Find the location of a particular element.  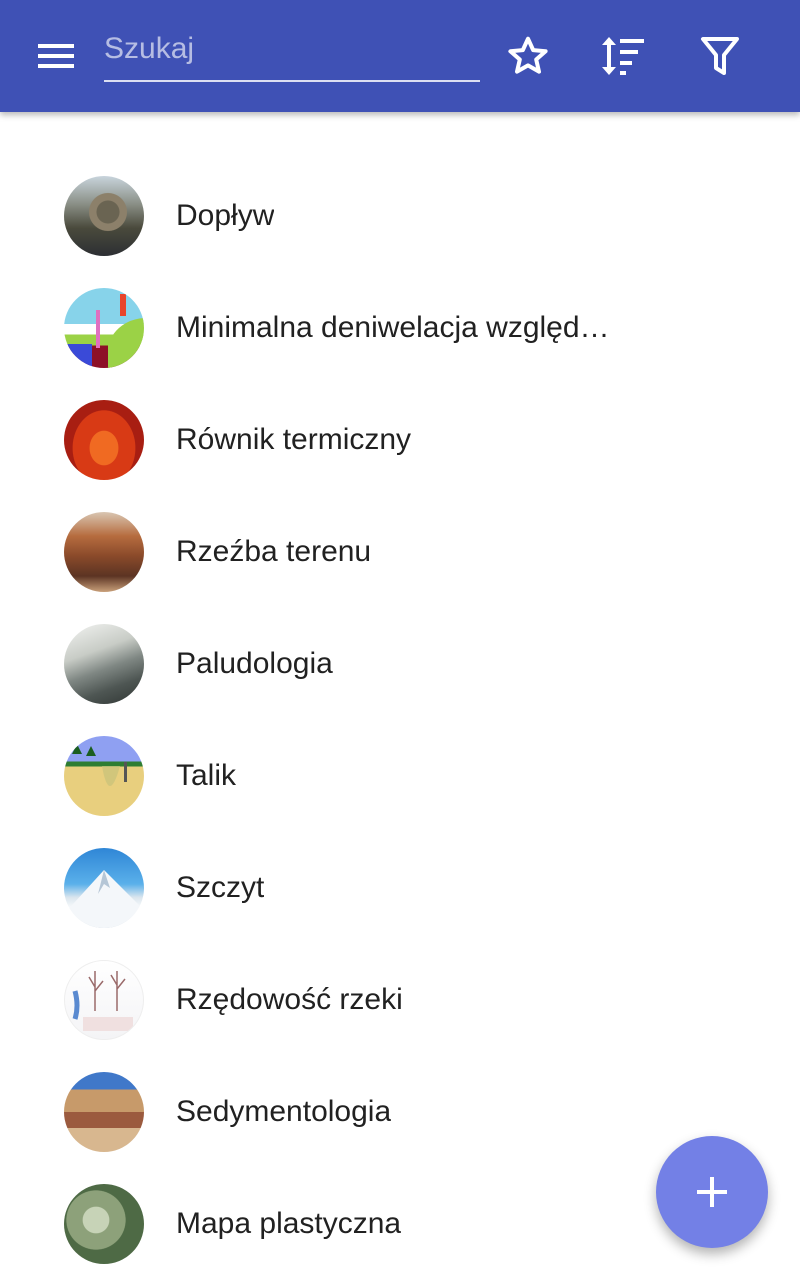

item-label: Mapa plastyczna is located at coordinates (289, 1223).